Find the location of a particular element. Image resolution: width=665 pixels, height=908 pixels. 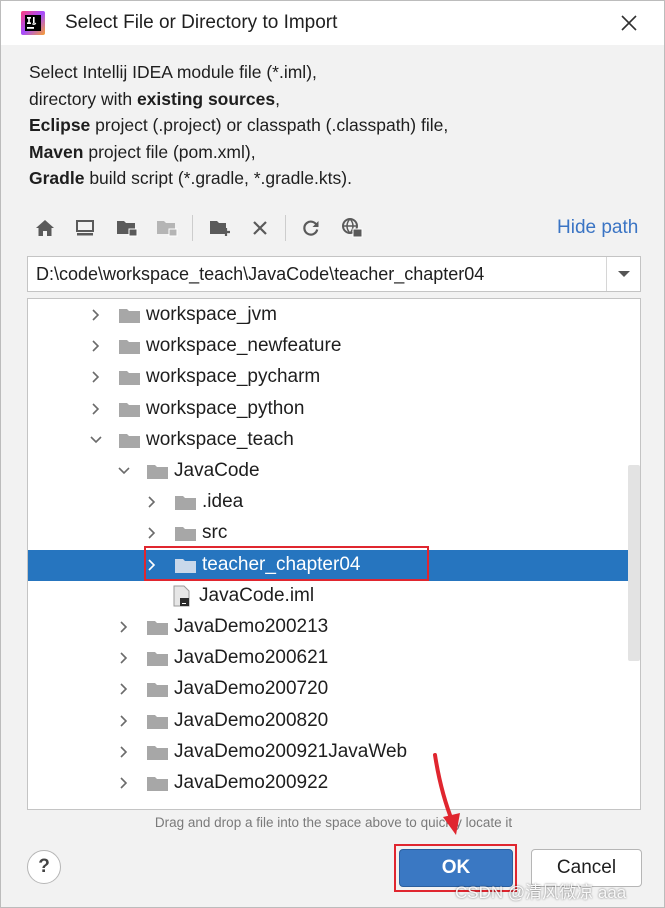

tree-folder-row: JavaDemo200213 is located at coordinates (328, 627).